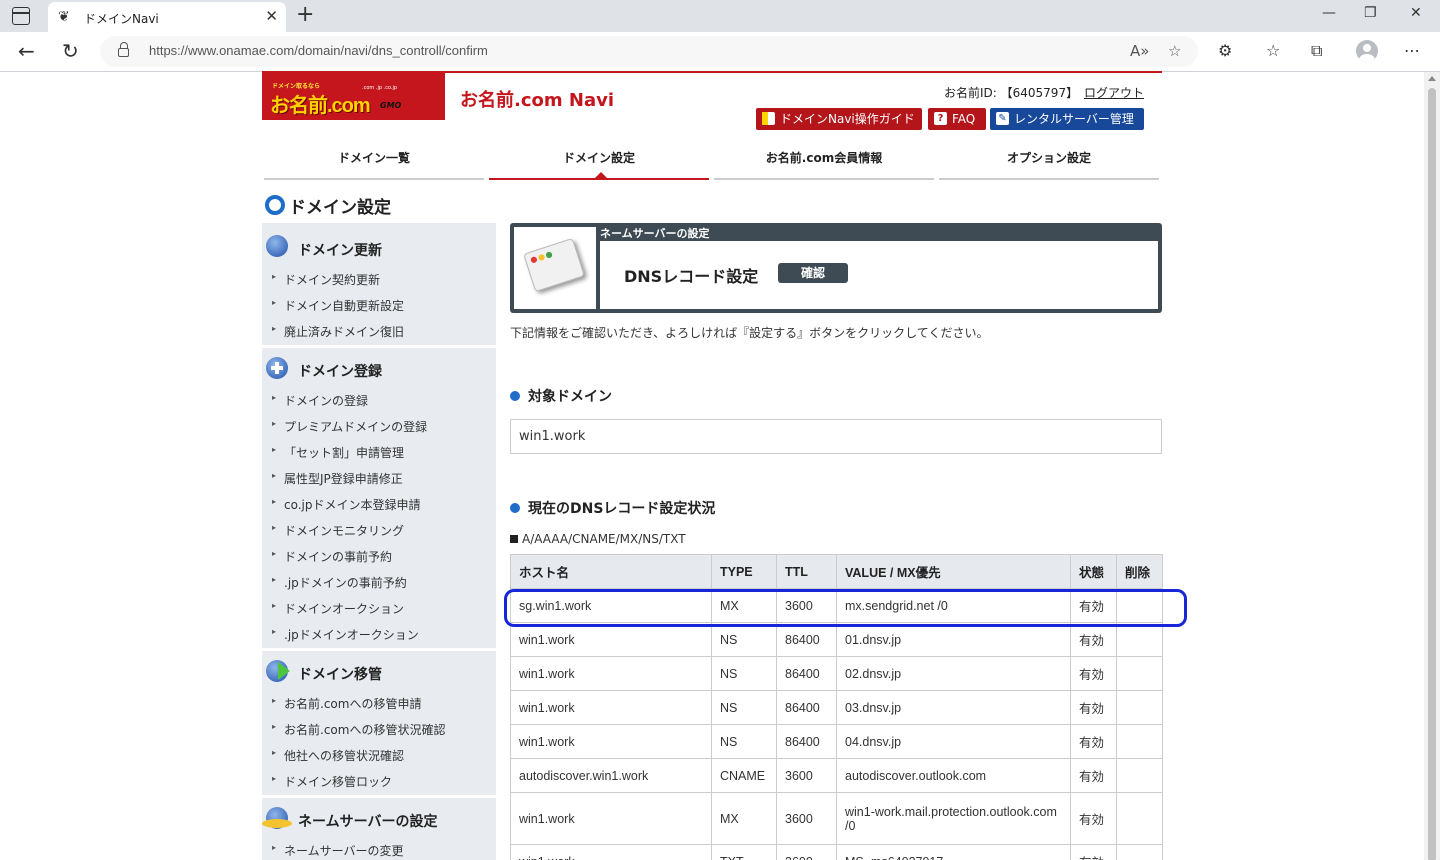  Describe the element at coordinates (338, 530) in the screenshot. I see `sidebar-item-monitoring: ドメインモニタリング` at that location.